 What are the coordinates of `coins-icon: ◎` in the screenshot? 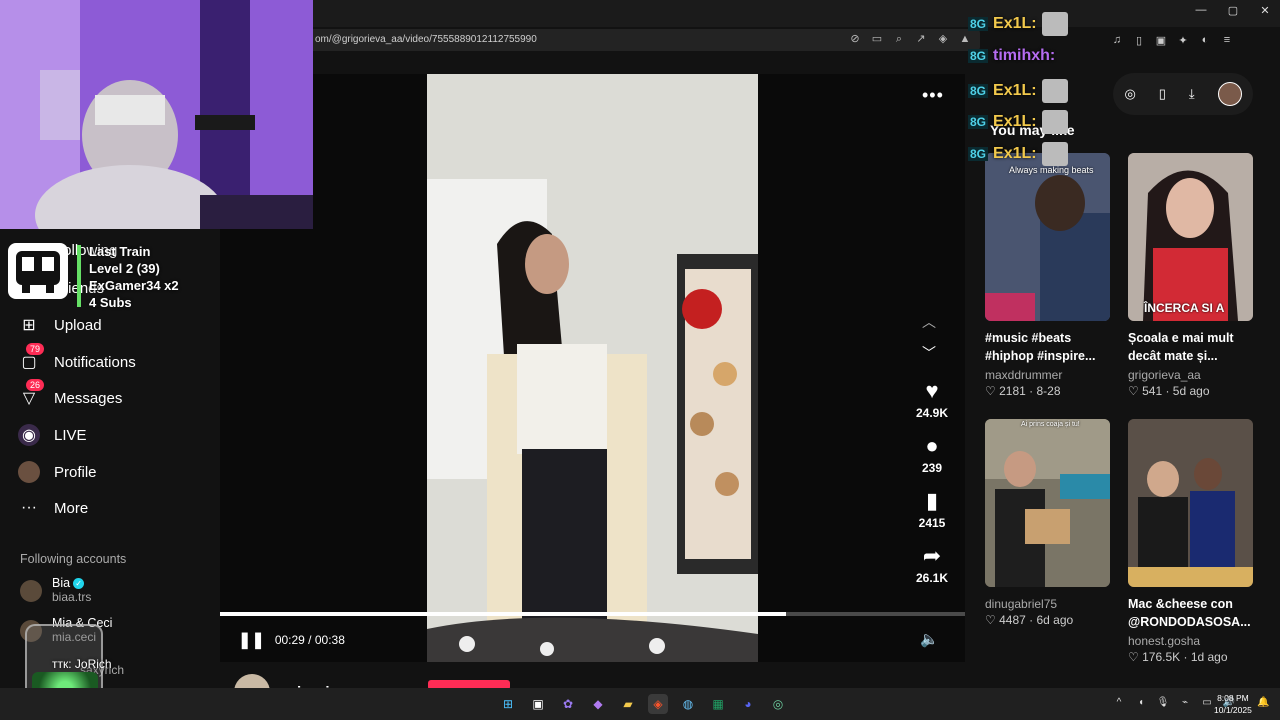 It's located at (1129, 94).